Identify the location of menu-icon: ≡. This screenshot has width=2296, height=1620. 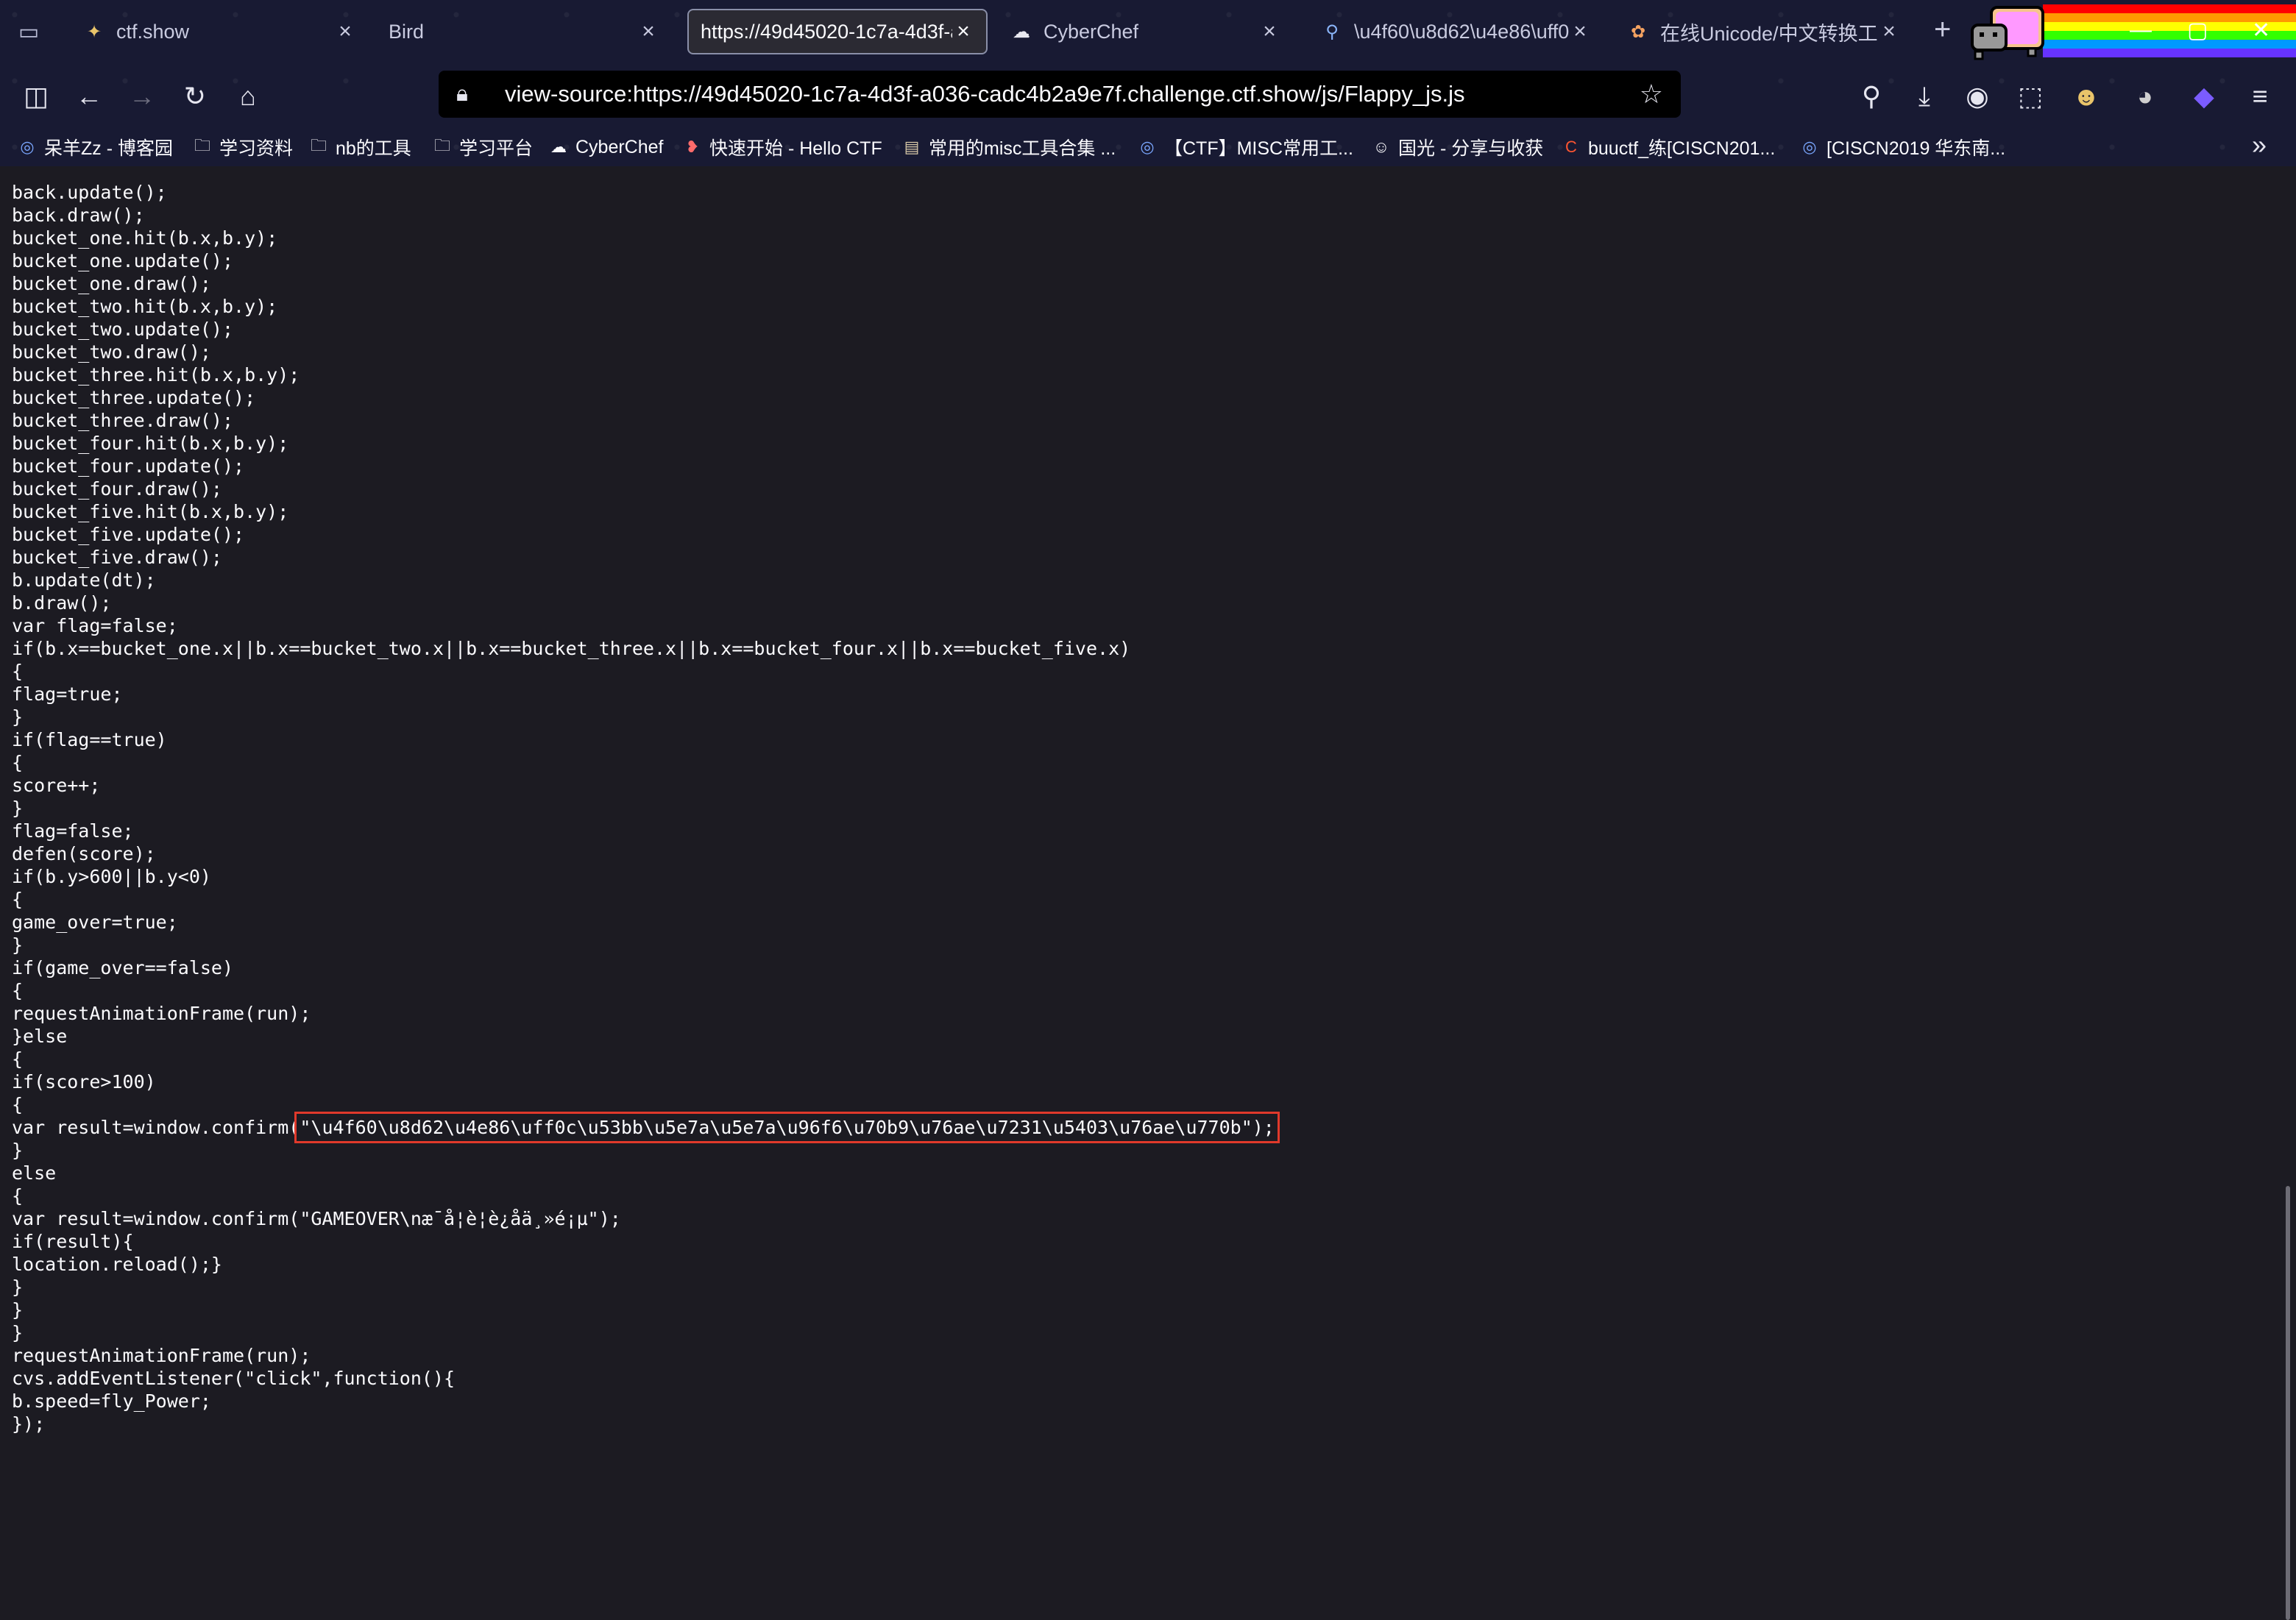
(2260, 96).